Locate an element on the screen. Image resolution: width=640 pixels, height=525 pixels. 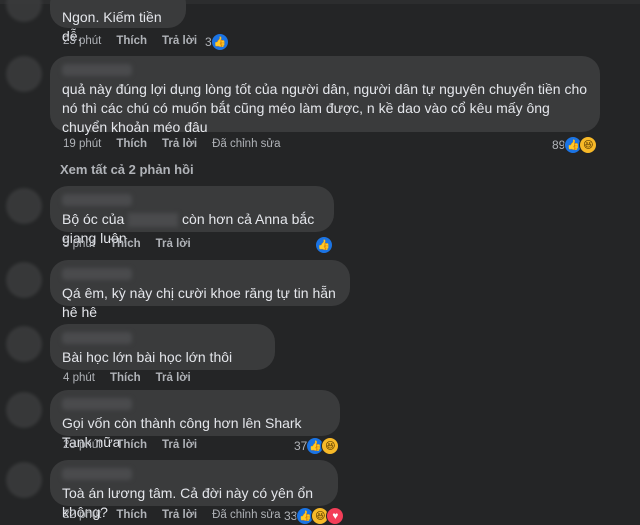
reaction-summary: 89 👍 😆 is located at coordinates (575, 145).